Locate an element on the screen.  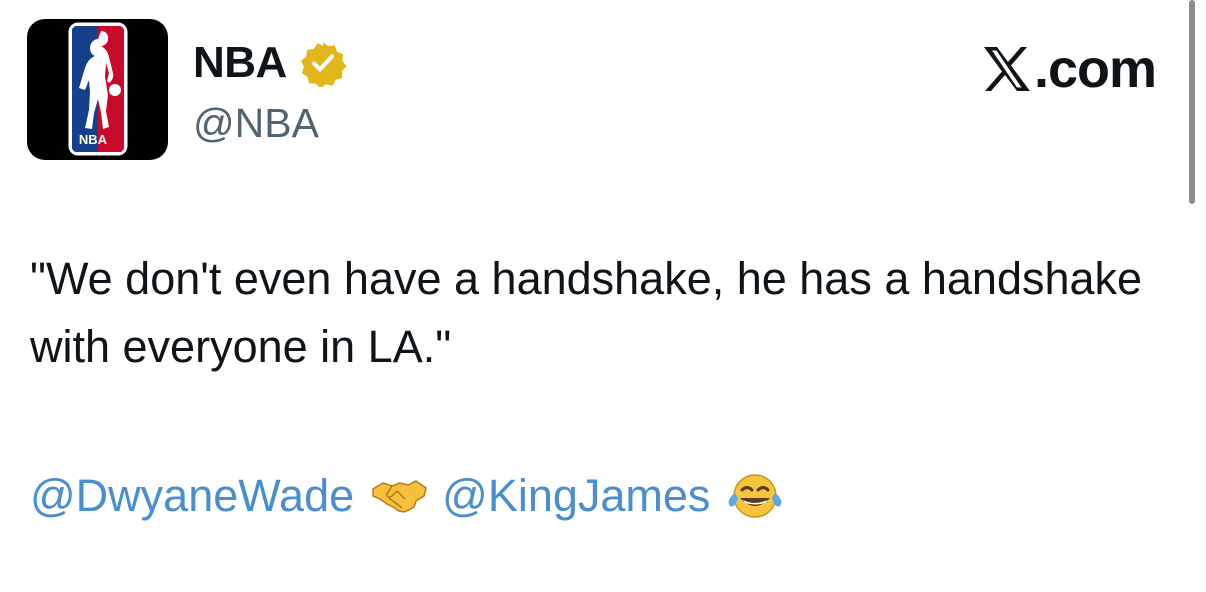
verified-badge-icon is located at coordinates (323, 64).